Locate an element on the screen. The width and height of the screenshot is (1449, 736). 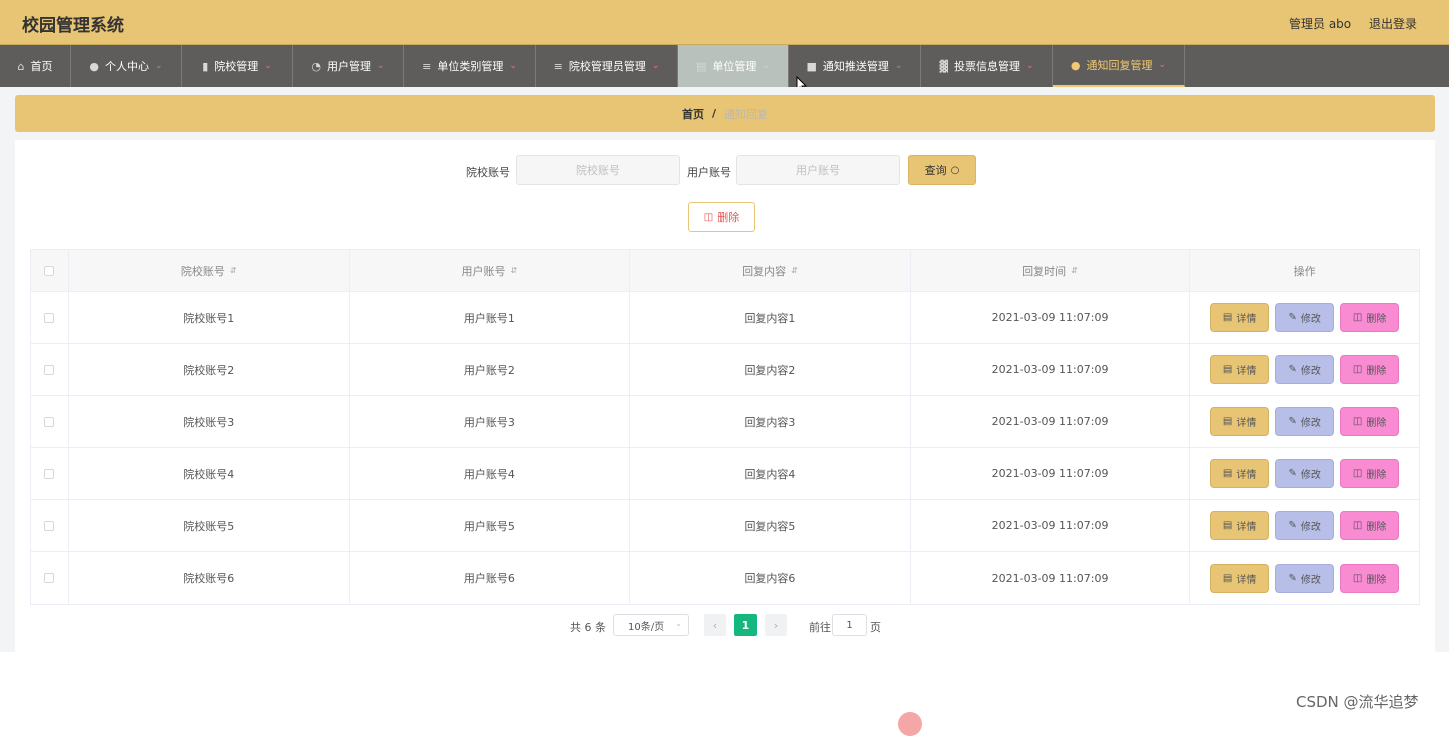
header-label: 院校账号 is located at coordinates (202, 271).